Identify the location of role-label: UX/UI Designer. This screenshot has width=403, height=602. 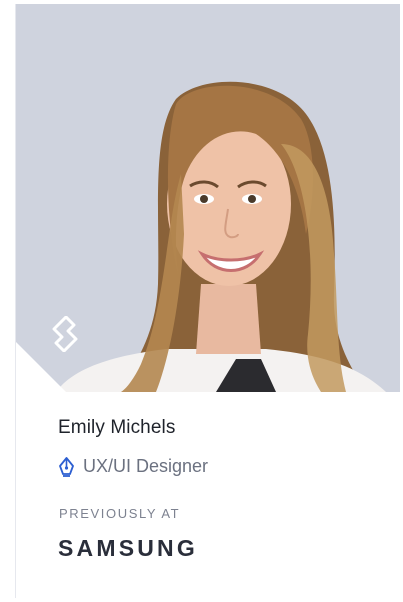
(146, 466).